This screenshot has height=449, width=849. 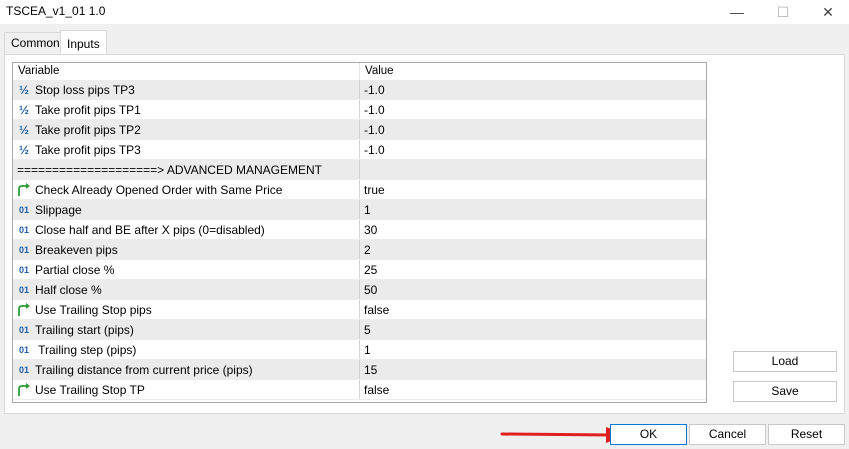 I want to click on value-cell: 2, so click(x=533, y=249).